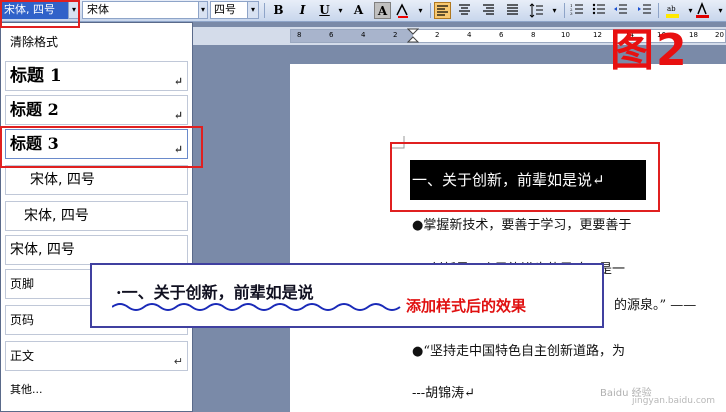 The image size is (726, 412). What do you see at coordinates (565, 35) in the screenshot?
I see `ruler-number: 10` at bounding box center [565, 35].